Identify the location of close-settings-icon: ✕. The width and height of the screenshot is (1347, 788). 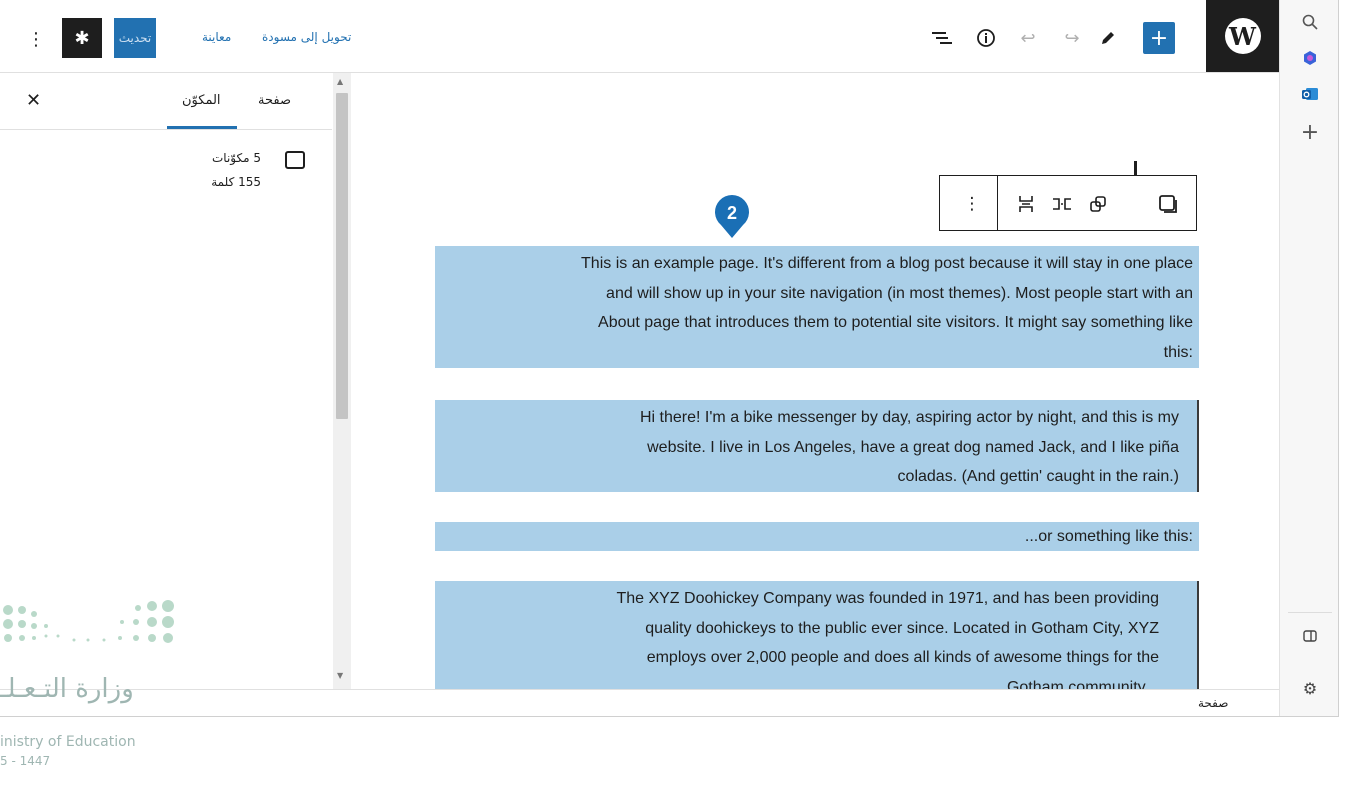
(33, 100).